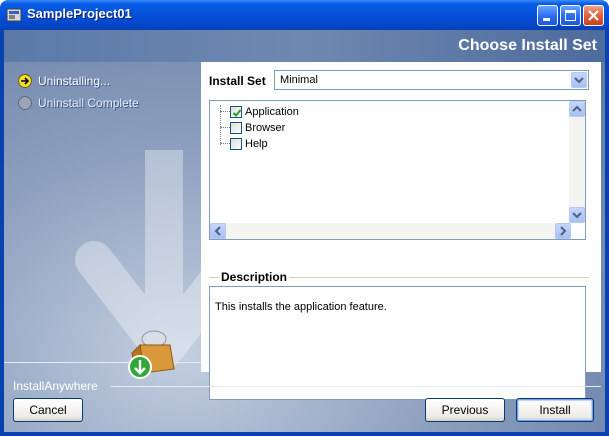  I want to click on scroll-up-button, so click(577, 109).